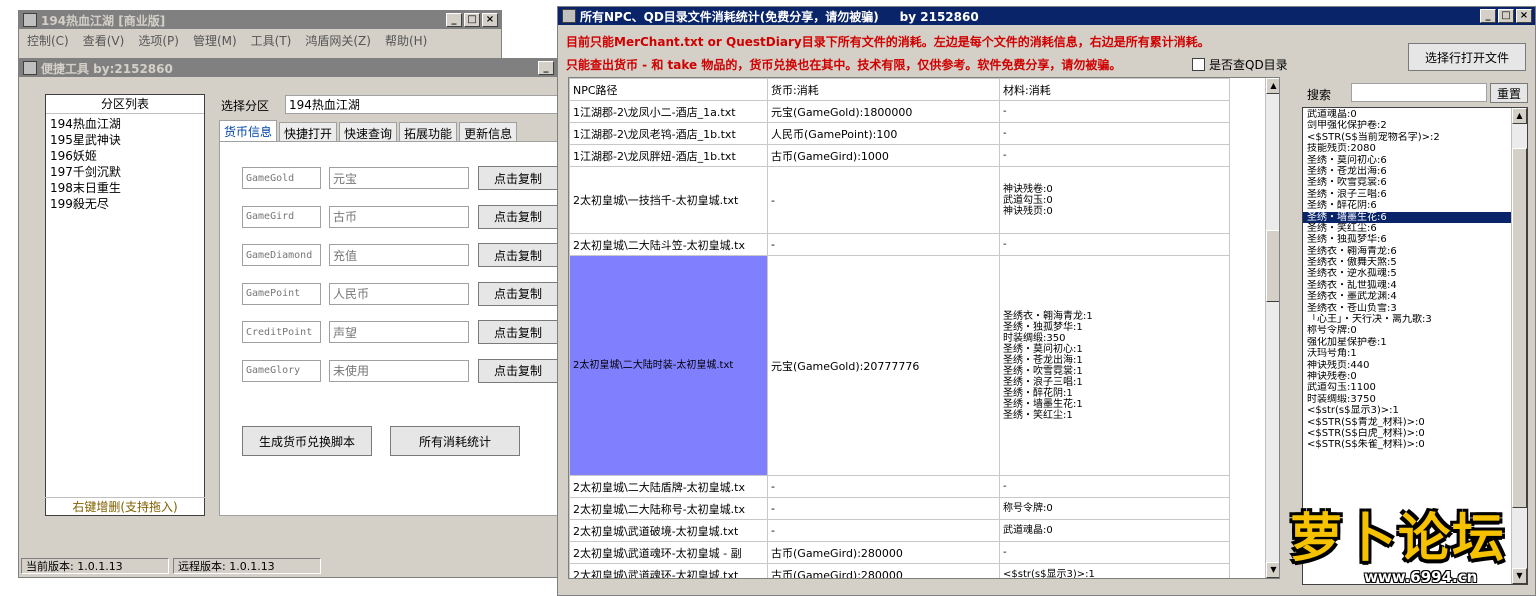 This screenshot has width=1536, height=596. What do you see at coordinates (1467, 57) in the screenshot?
I see `open-file-button: 选择行打开文件` at bounding box center [1467, 57].